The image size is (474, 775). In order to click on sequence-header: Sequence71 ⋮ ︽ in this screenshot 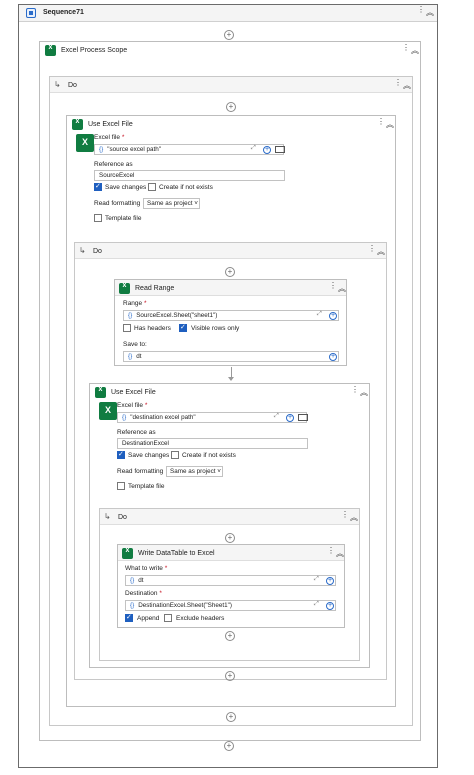, I will do `click(228, 13)`.